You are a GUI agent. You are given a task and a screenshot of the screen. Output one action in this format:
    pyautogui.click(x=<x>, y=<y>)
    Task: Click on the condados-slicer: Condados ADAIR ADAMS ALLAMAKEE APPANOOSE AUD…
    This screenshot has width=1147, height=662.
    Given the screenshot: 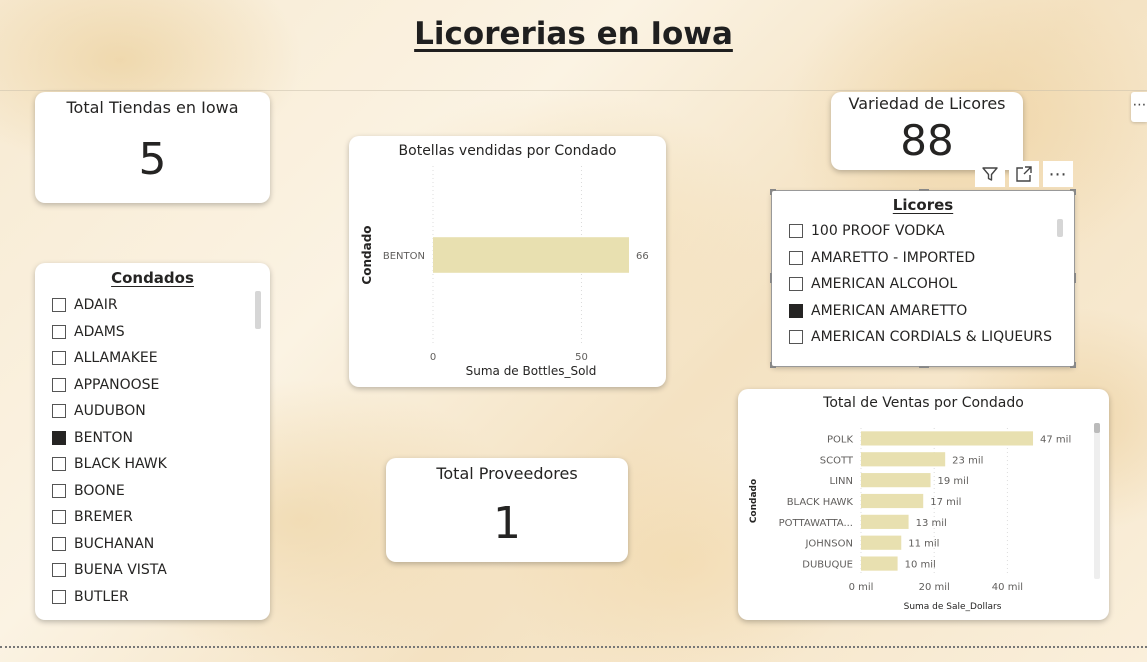 What is the action you would take?
    pyautogui.click(x=152, y=441)
    